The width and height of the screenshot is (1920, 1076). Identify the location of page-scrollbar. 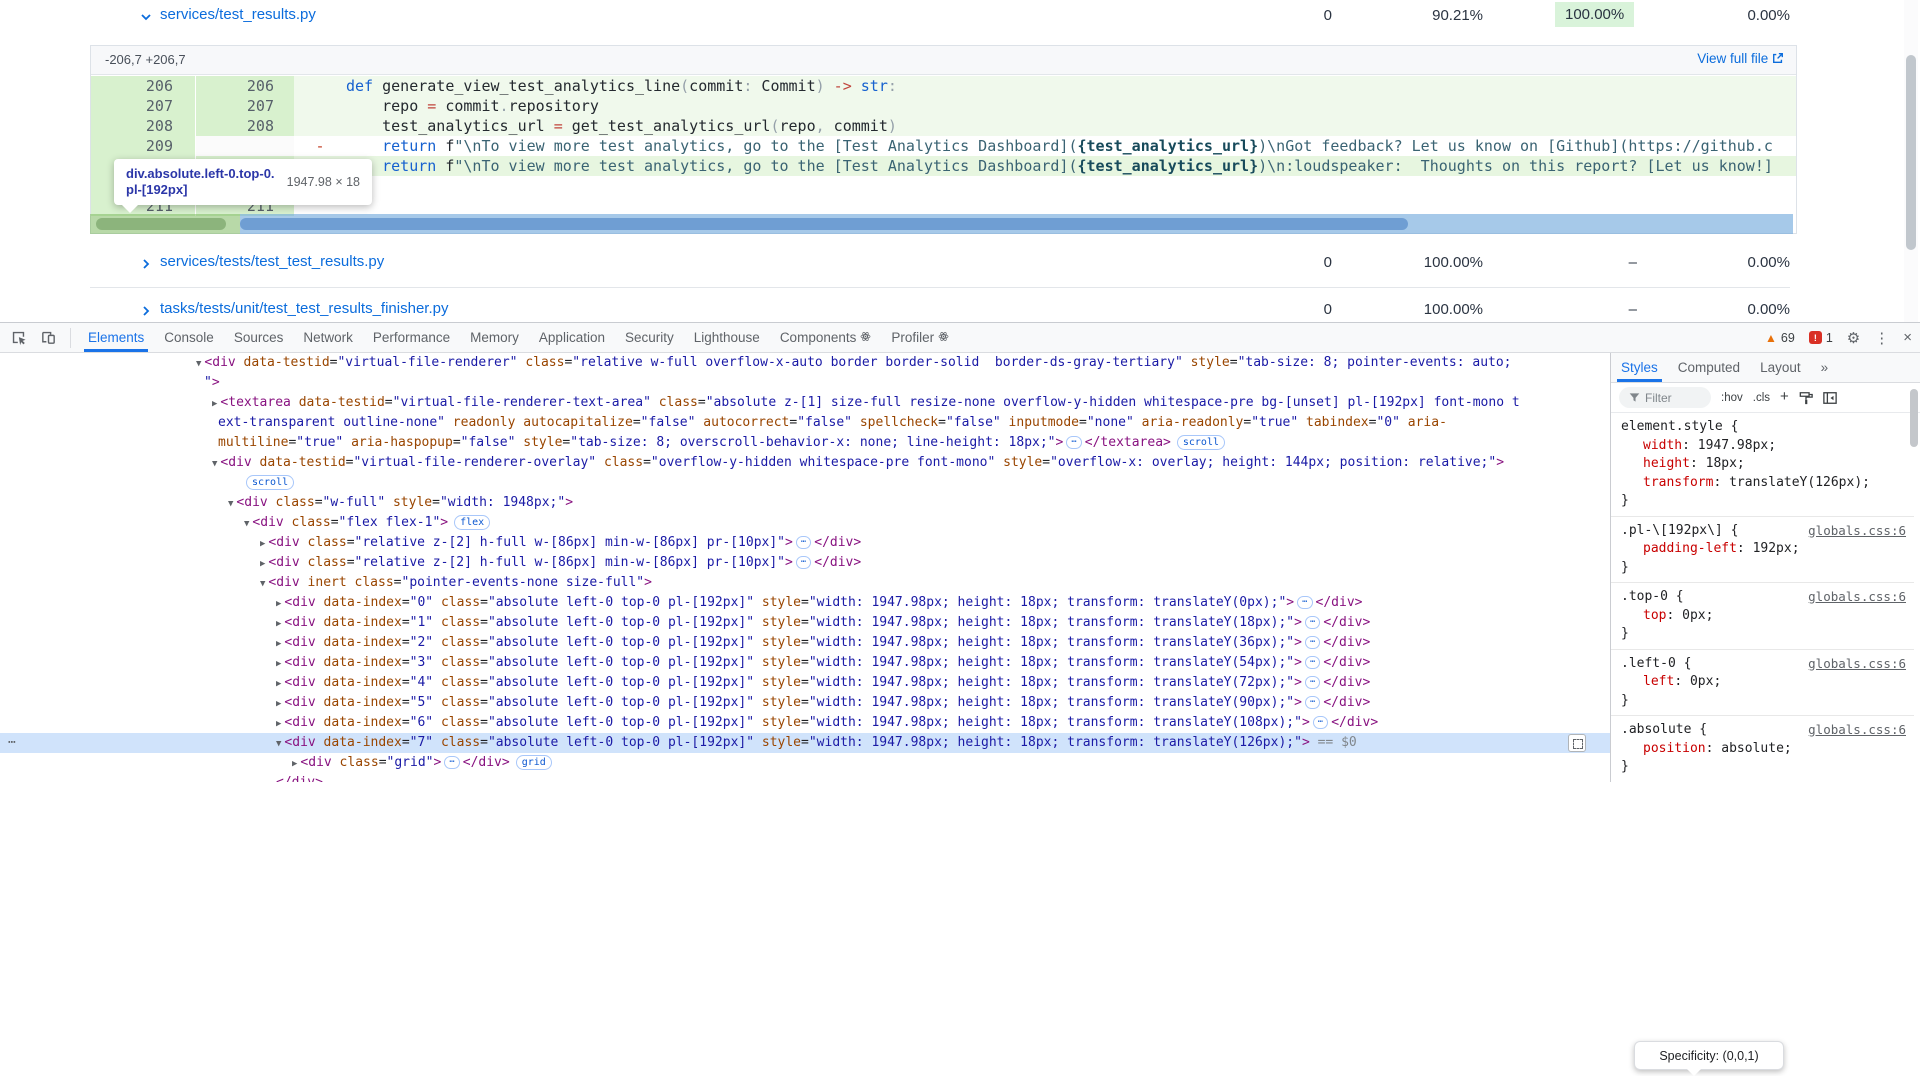
(1911, 161).